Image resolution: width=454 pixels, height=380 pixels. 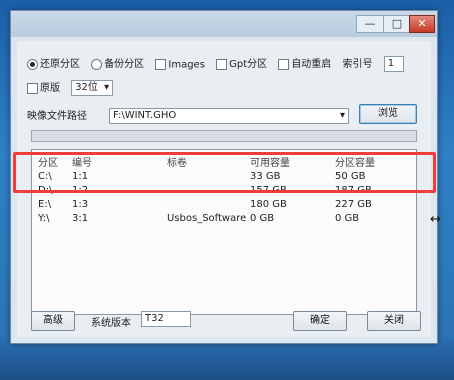 What do you see at coordinates (357, 64) in the screenshot?
I see `index-label: 索引号` at bounding box center [357, 64].